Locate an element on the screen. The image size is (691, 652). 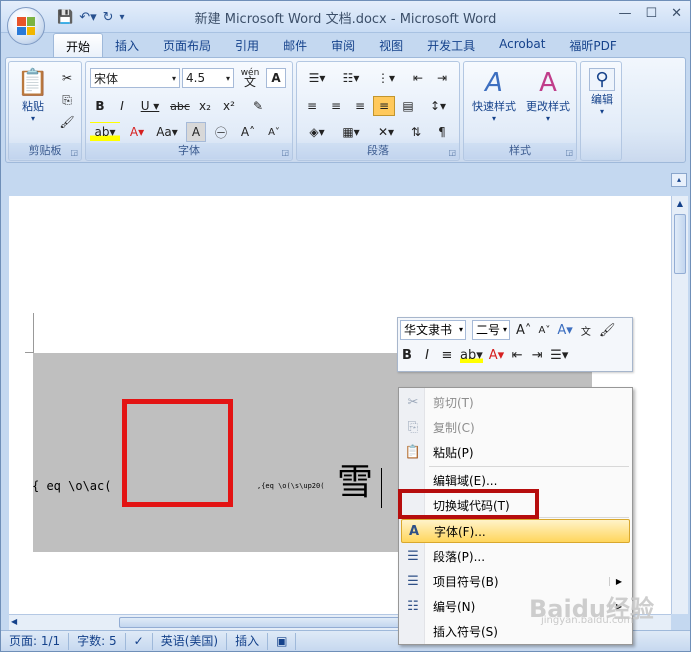
change-styles-button: A 更改样式 ▾ is located at coordinates (548, 95).